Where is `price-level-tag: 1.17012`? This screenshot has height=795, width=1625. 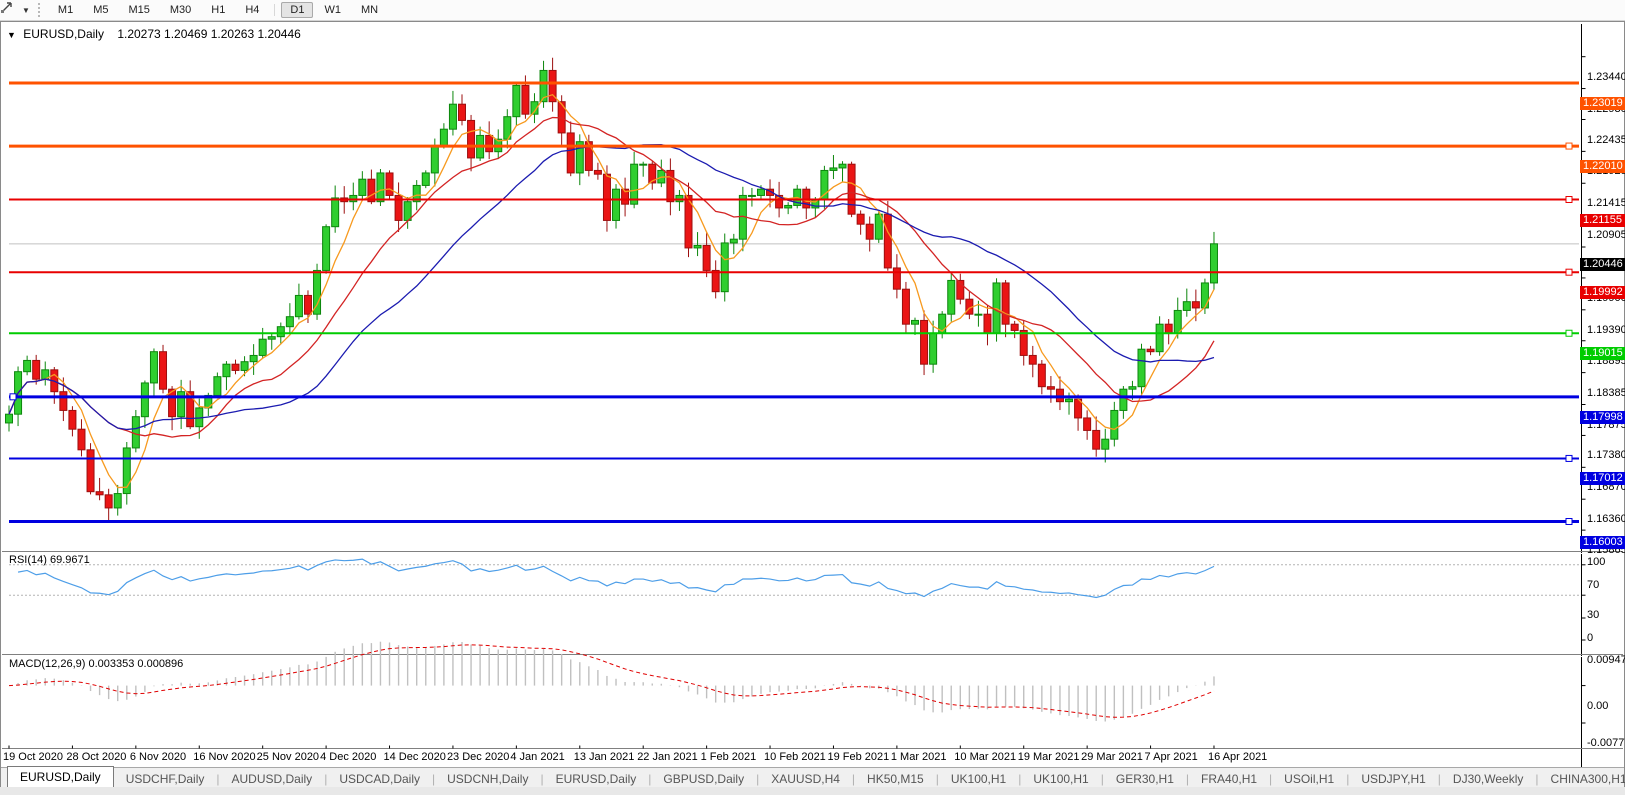 price-level-tag: 1.17012 is located at coordinates (1602, 479).